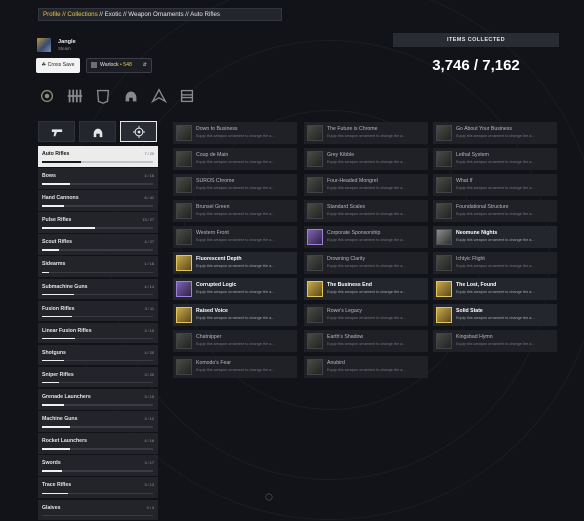 The image size is (584, 521). I want to click on weapon-category-name: Grenade Launchers, so click(66, 397).